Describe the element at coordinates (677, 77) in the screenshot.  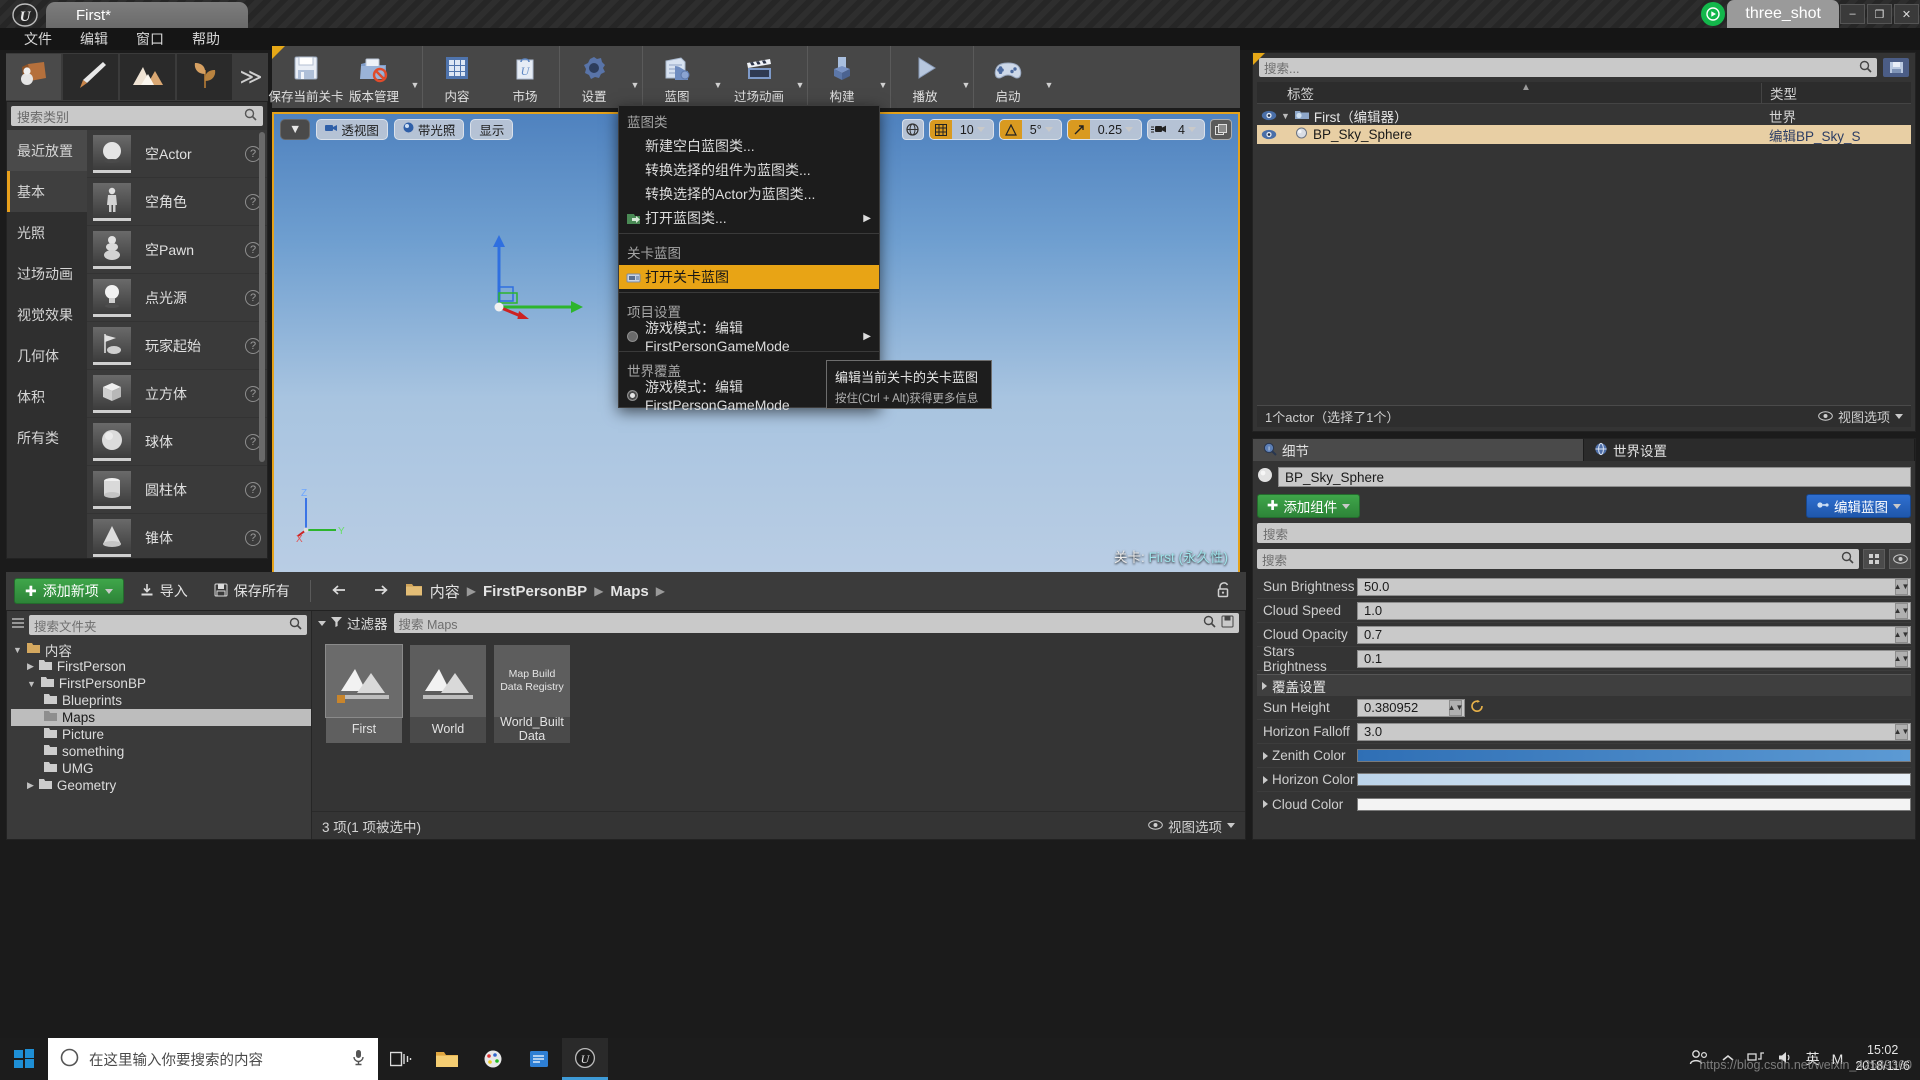
I see `blueprint-button: 蓝图` at that location.